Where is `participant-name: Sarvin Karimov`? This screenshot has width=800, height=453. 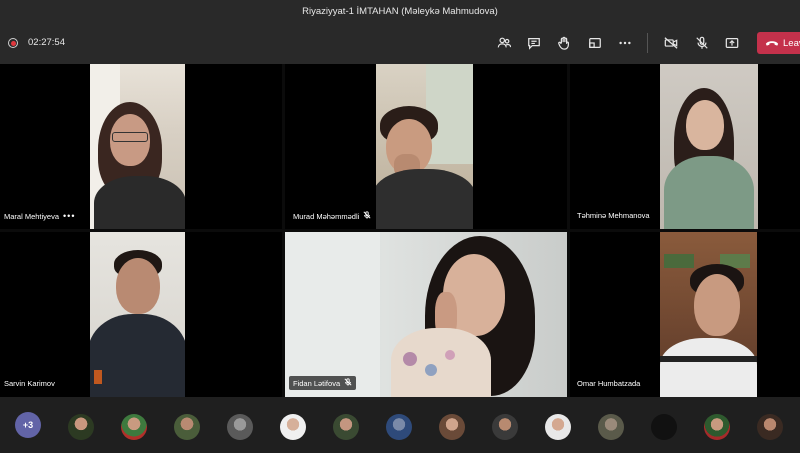
participant-name: Sarvin Karimov is located at coordinates (29, 383).